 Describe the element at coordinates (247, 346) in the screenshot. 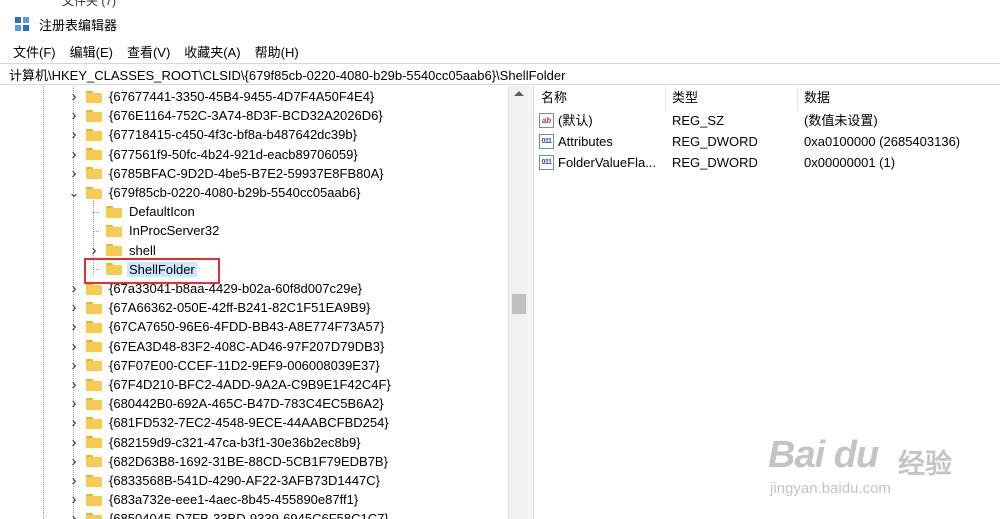

I see `tree-item-label: {67EA3D48-83F2-408C-AD46-97F207D79DB3}` at that location.